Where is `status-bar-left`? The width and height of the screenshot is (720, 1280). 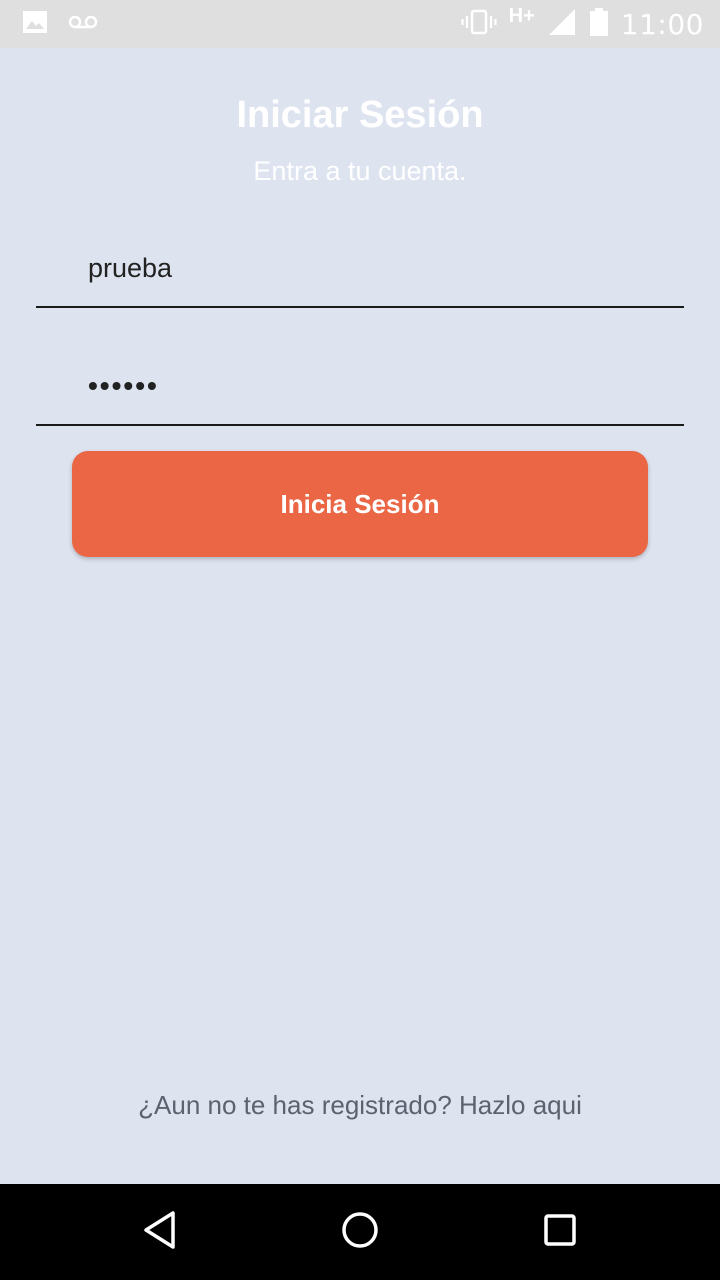
status-bar-left is located at coordinates (60, 24).